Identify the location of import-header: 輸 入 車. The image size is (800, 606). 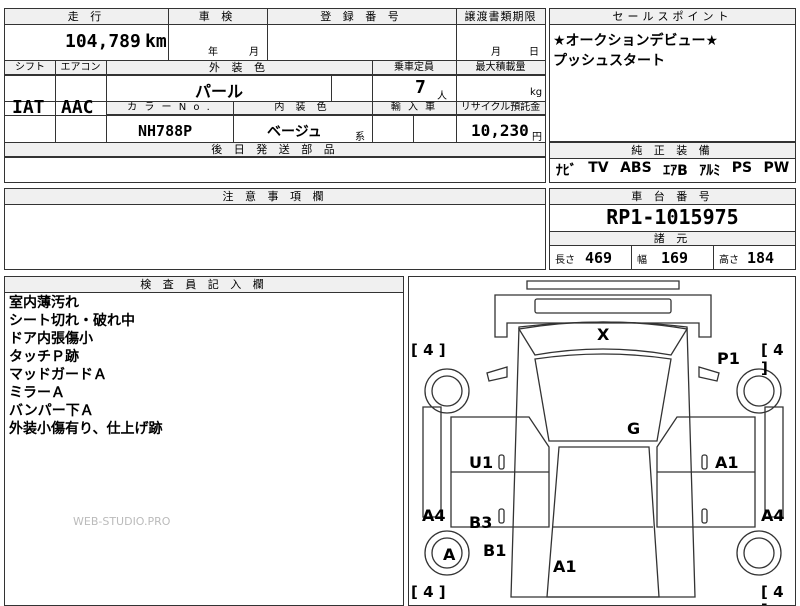
(414, 108).